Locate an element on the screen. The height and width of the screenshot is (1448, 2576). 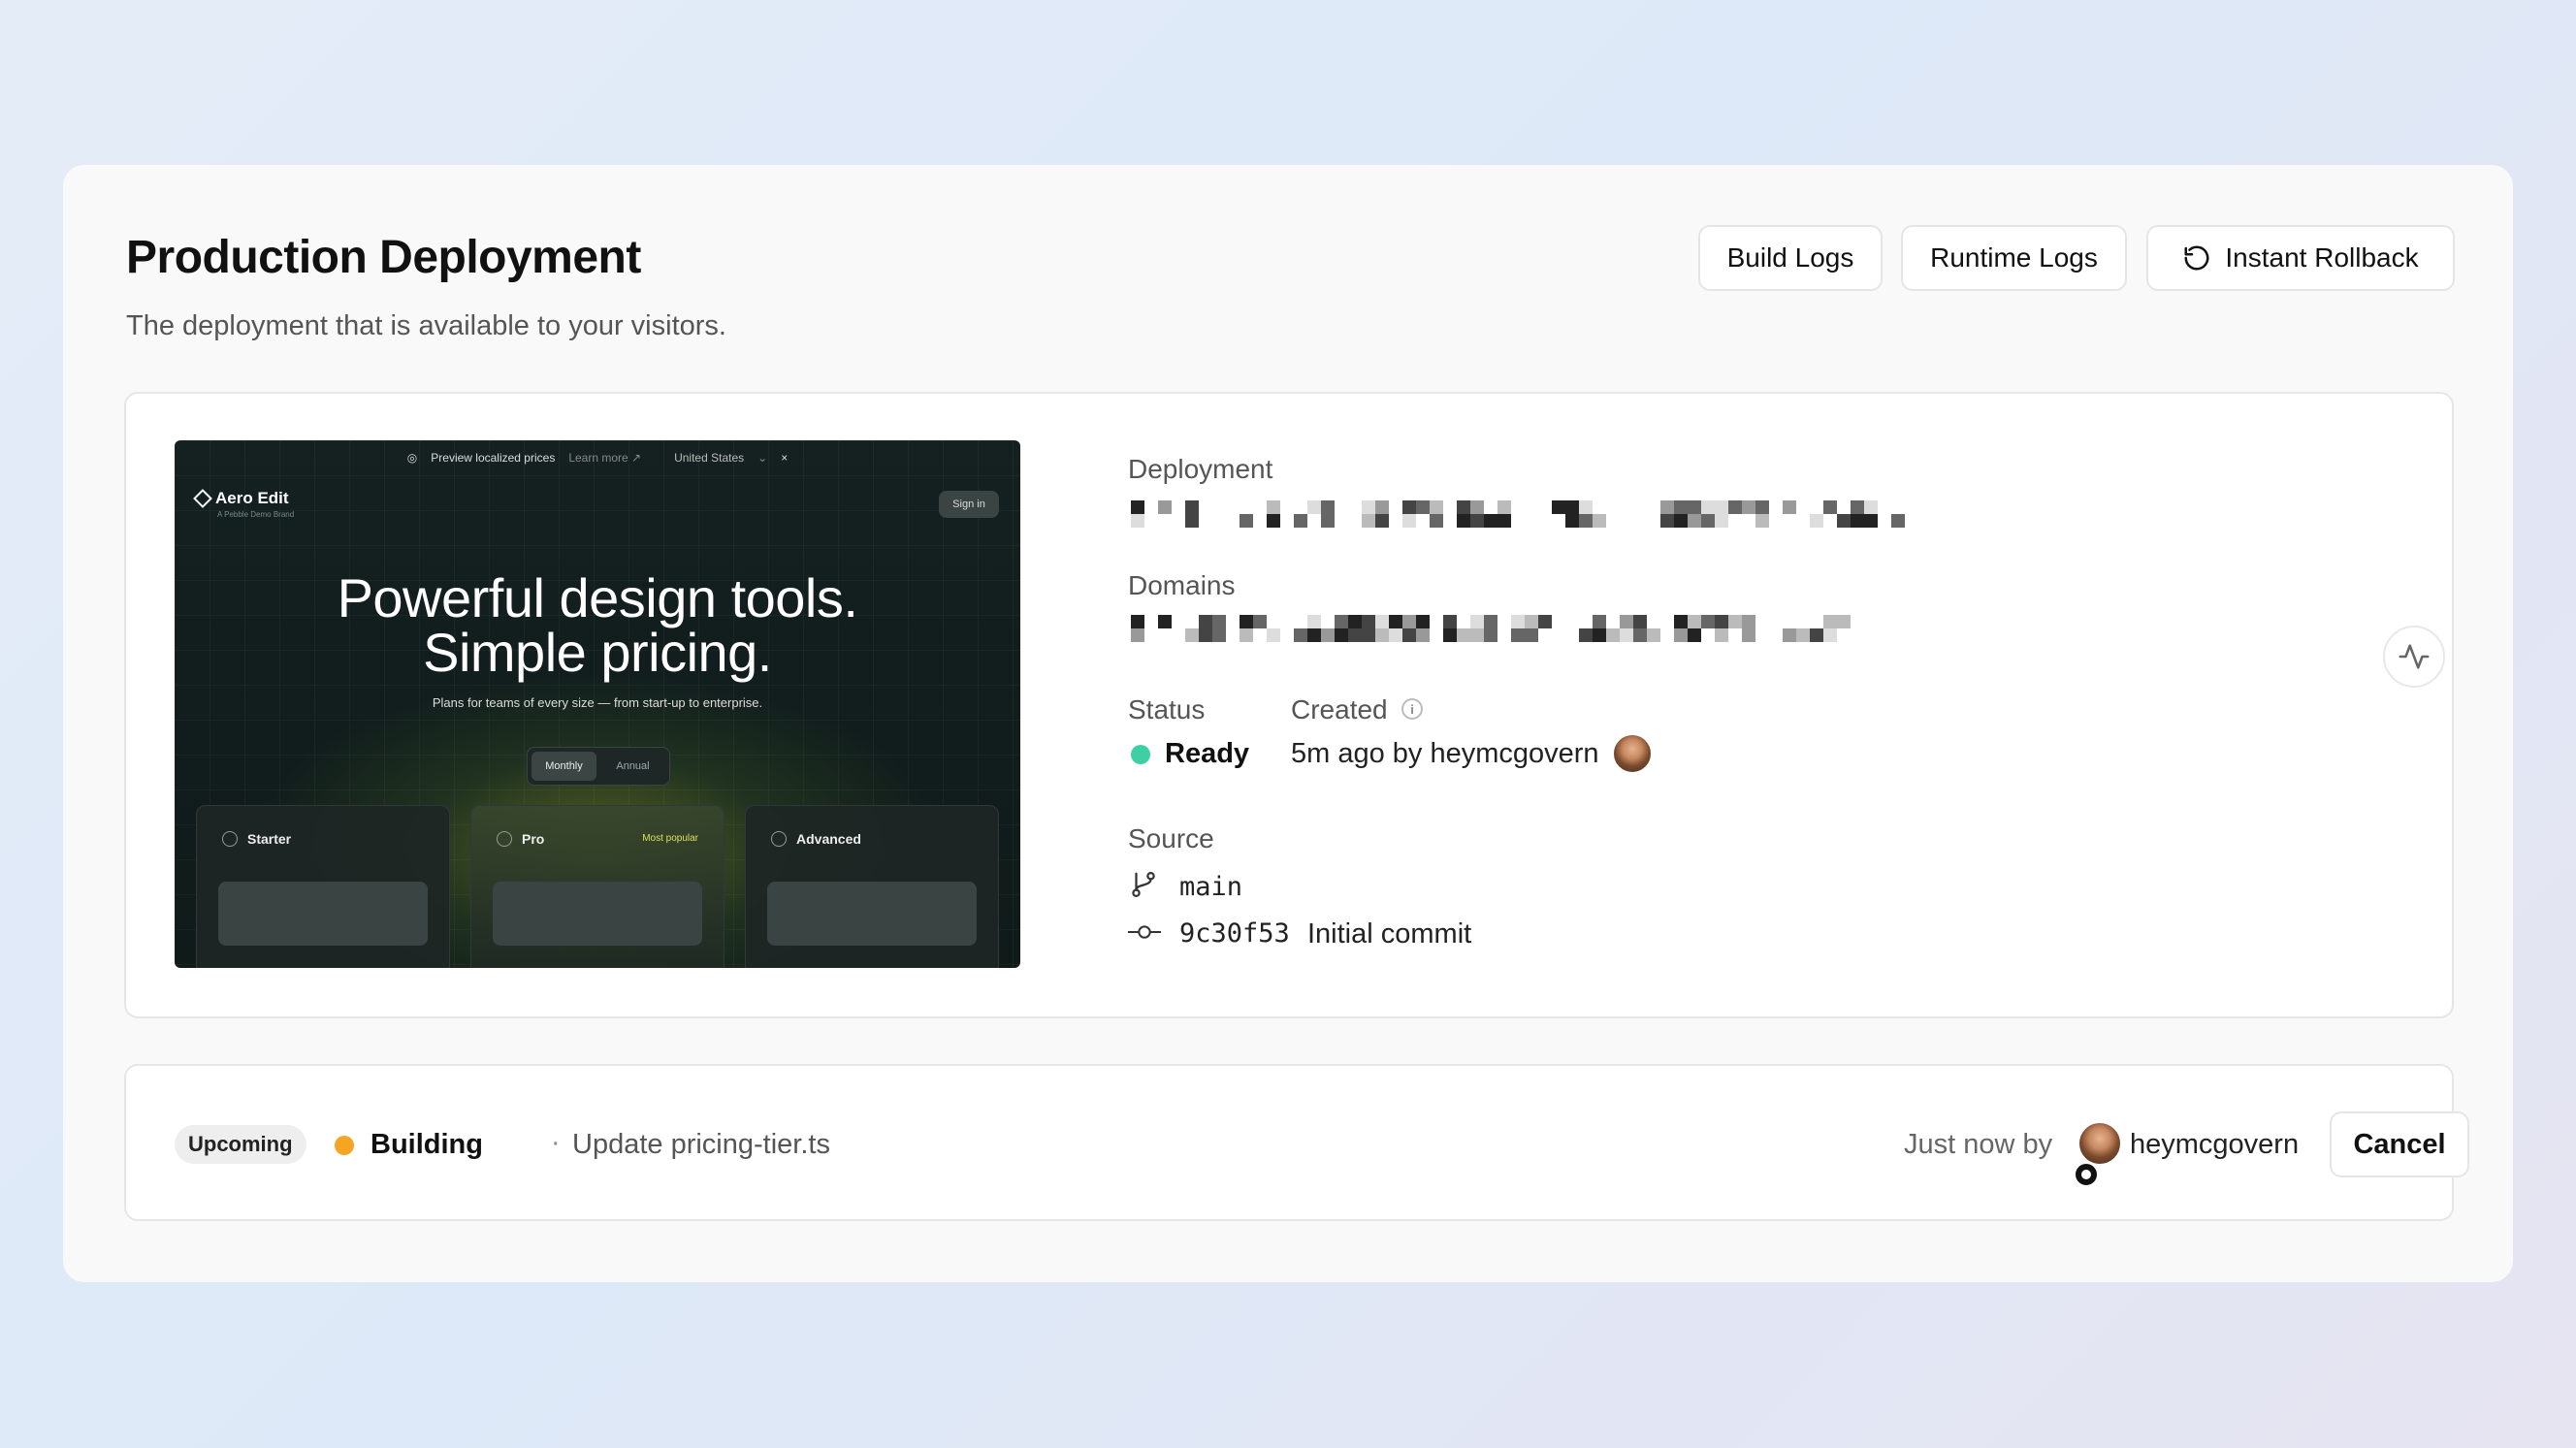
preview-billing-toggle: Monthly Annual is located at coordinates (598, 766).